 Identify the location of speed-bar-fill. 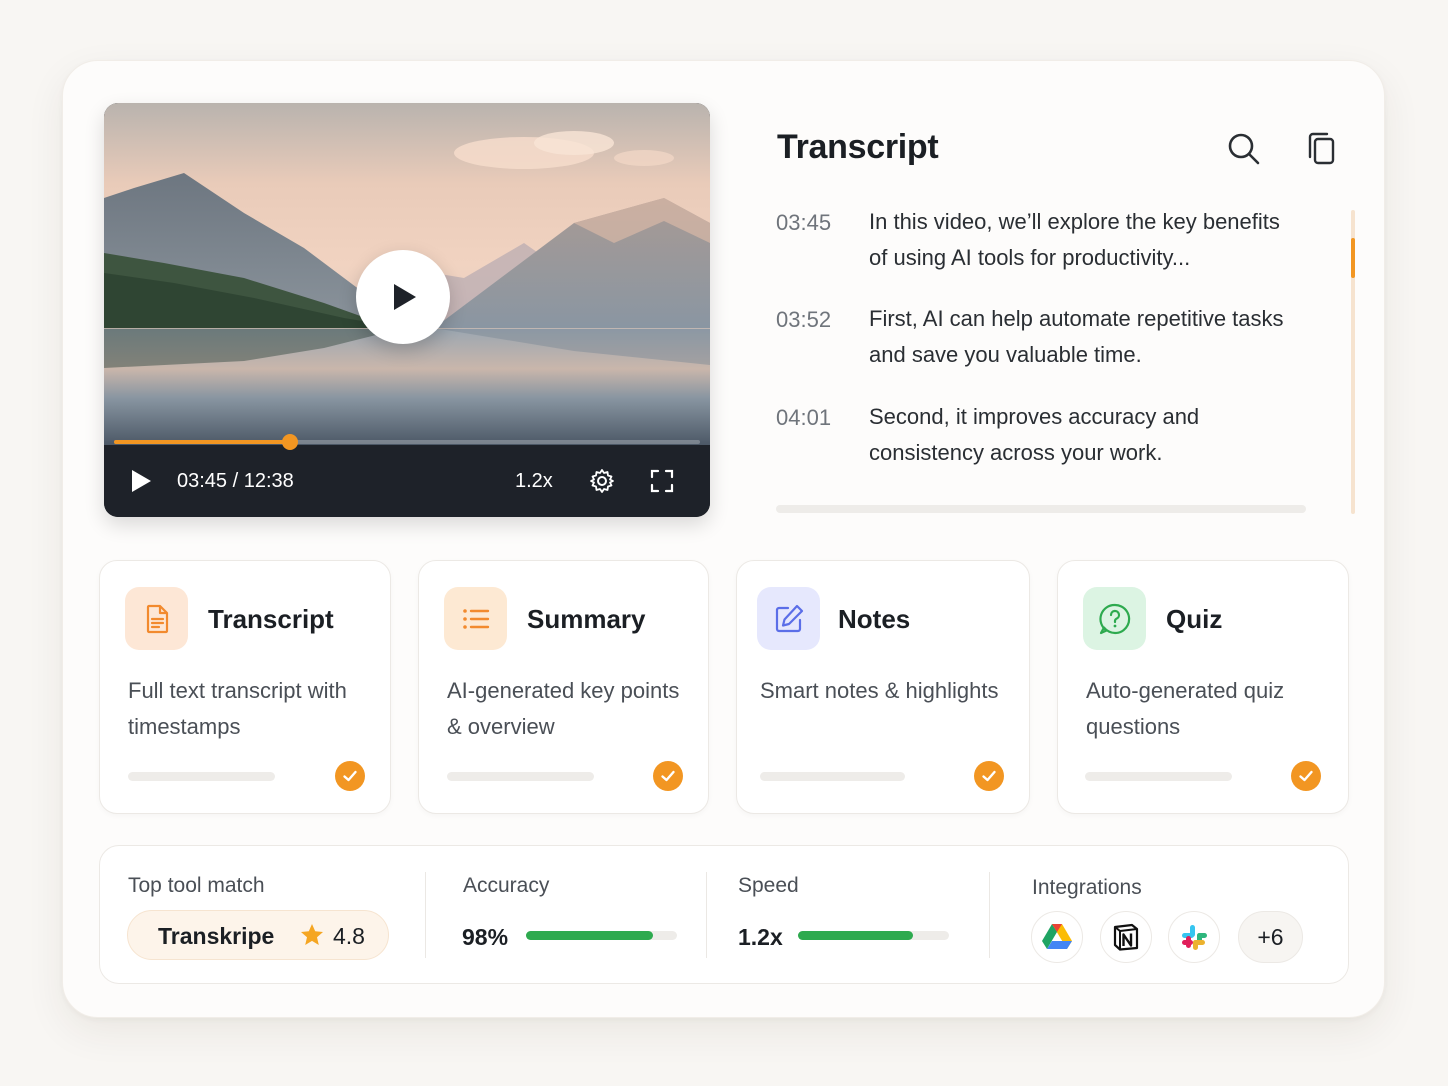
(855, 935).